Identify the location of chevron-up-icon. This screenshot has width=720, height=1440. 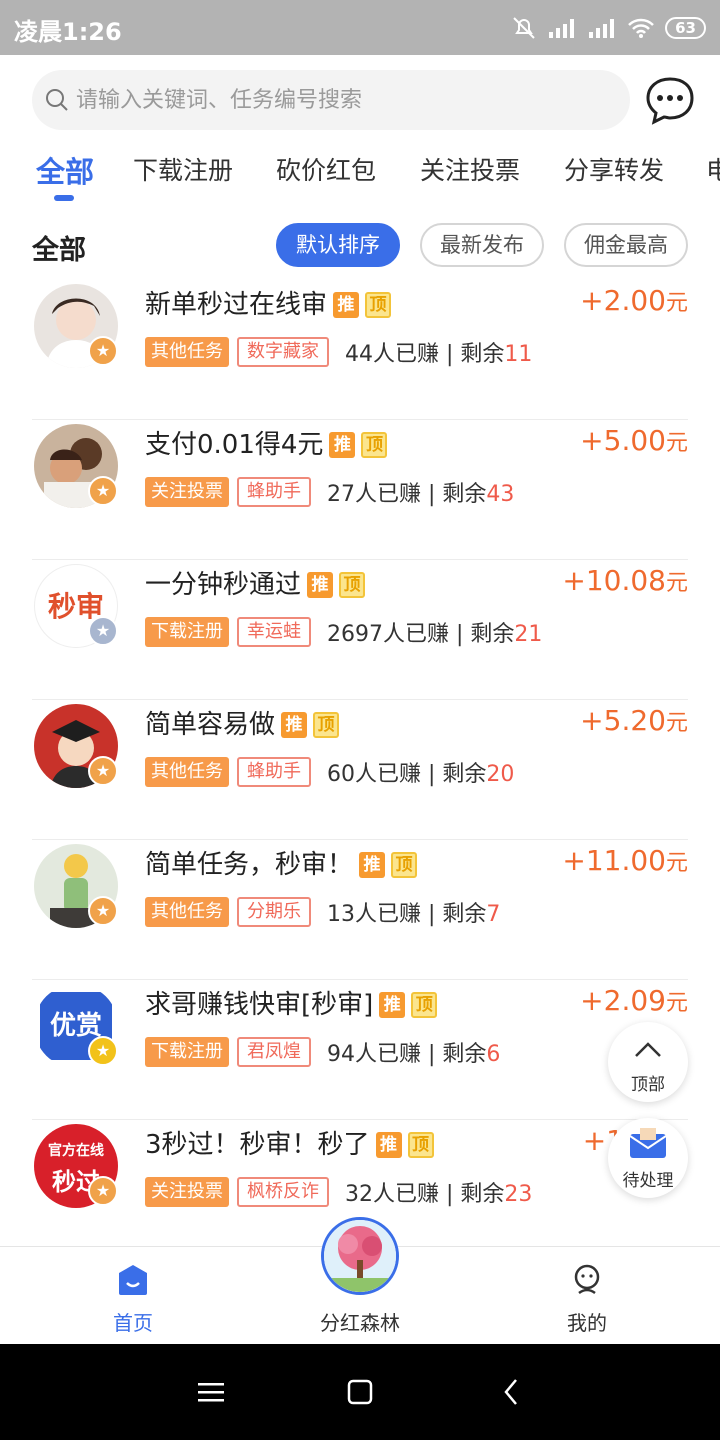
(648, 1049).